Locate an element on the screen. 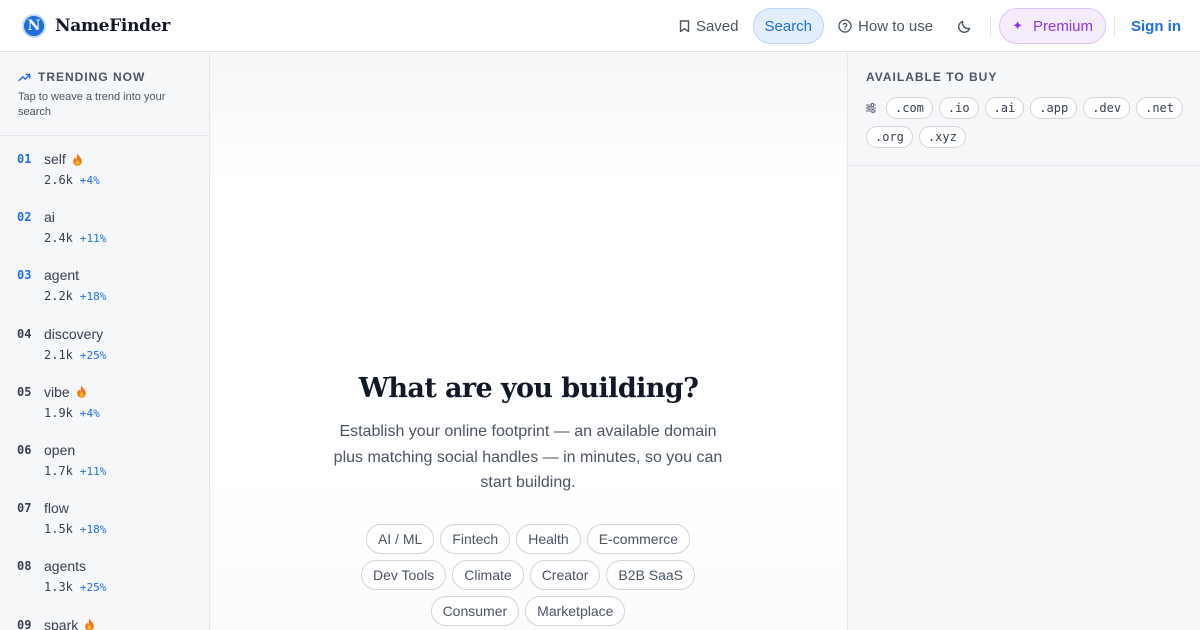 This screenshot has height=630, width=1200. saved-label: Saved is located at coordinates (717, 26).